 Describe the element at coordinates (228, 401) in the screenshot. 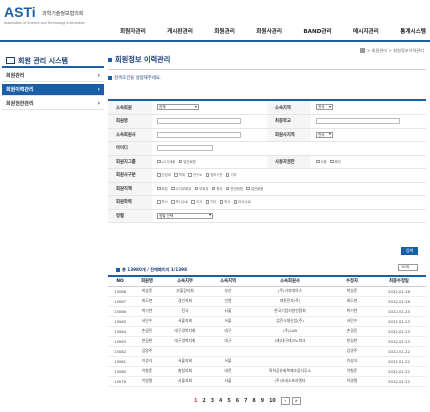

I see `page-link: 5` at that location.